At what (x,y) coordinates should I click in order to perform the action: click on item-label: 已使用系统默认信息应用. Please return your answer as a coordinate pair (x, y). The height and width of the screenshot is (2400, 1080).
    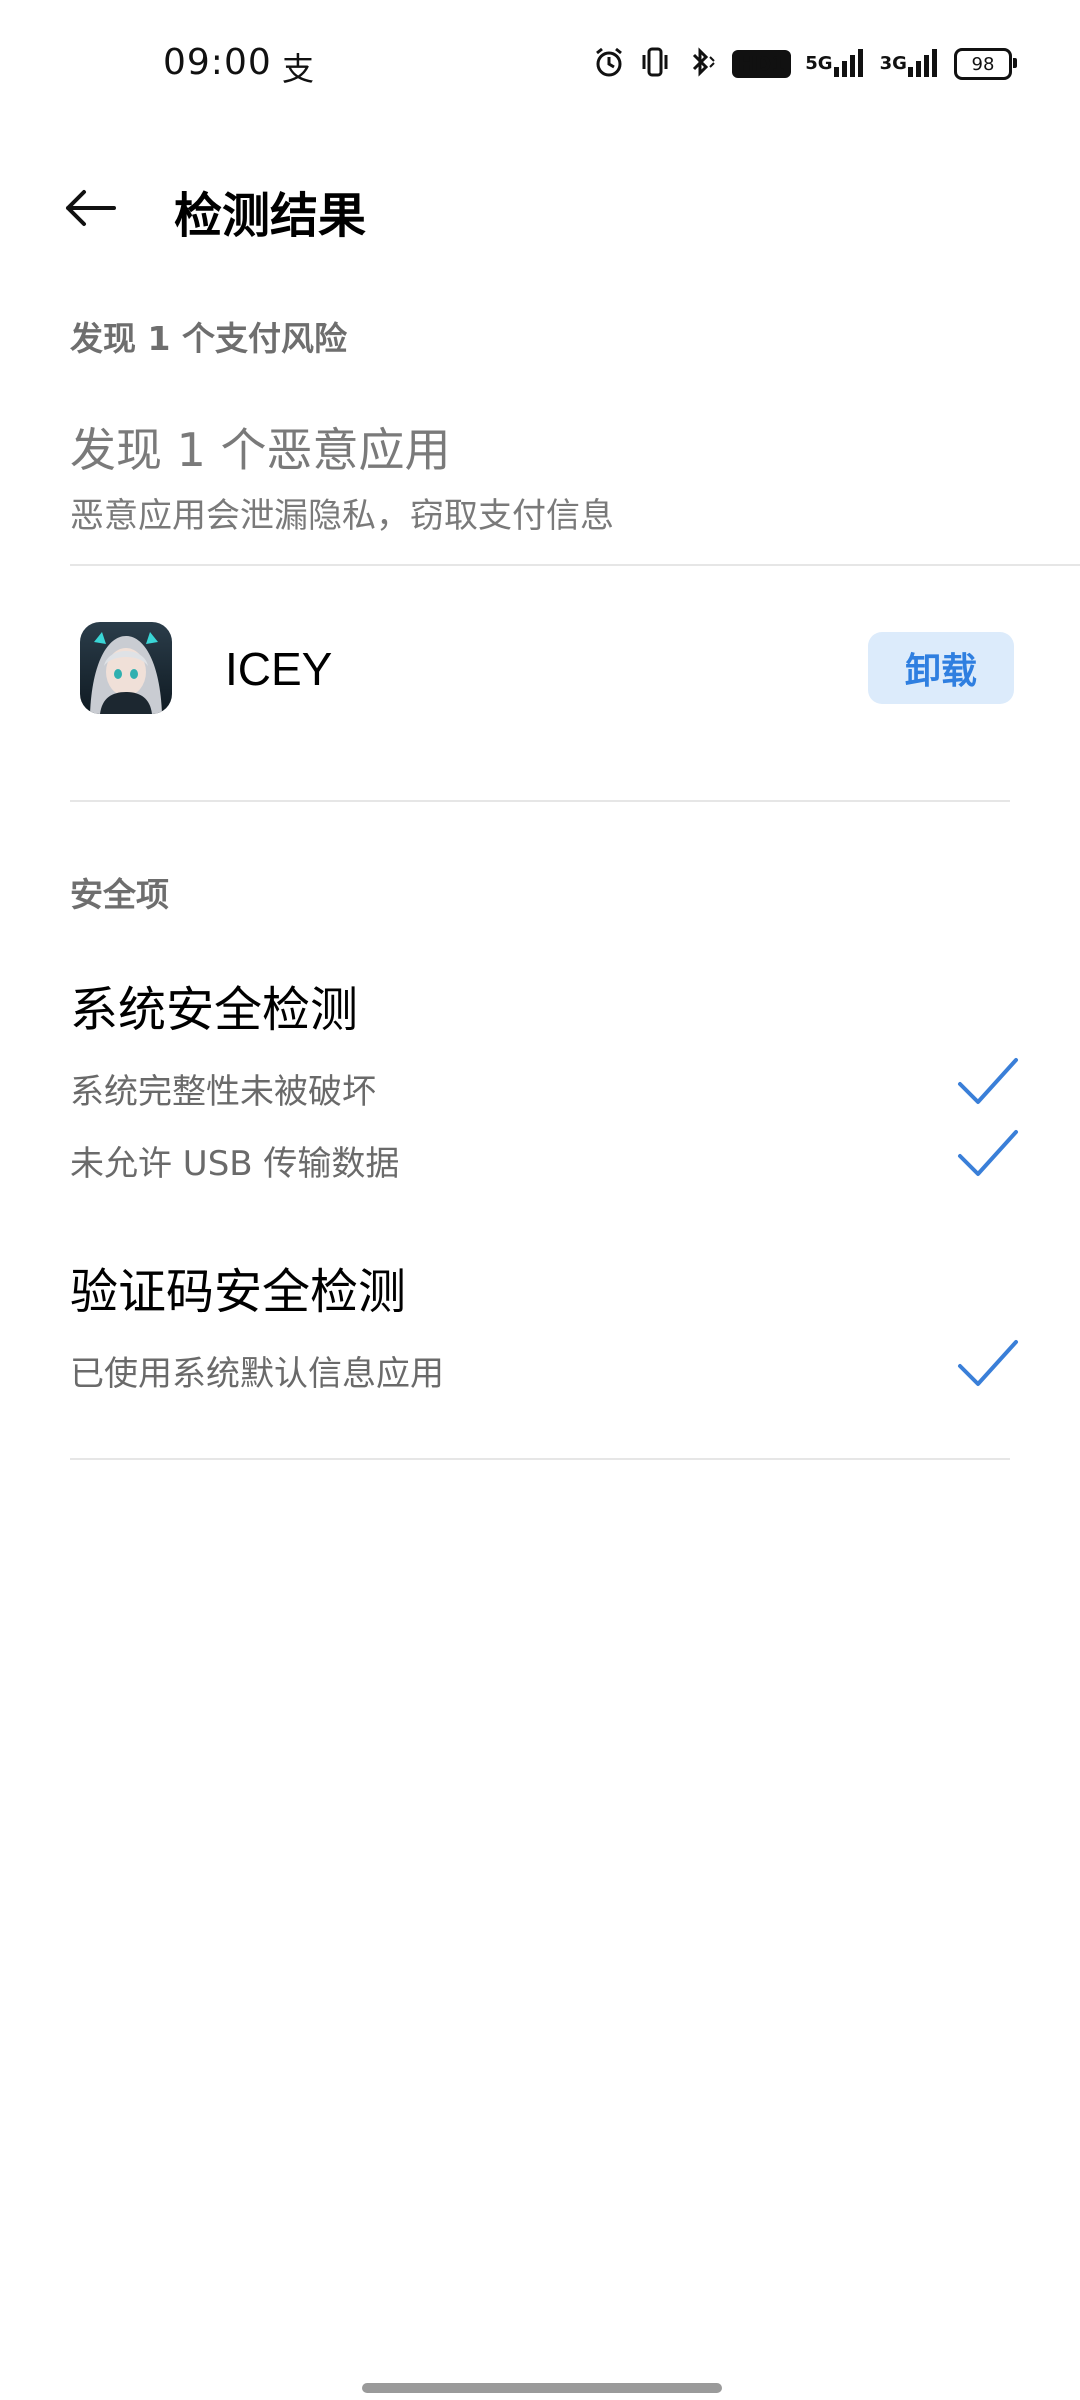
    Looking at the image, I should click on (257, 1374).